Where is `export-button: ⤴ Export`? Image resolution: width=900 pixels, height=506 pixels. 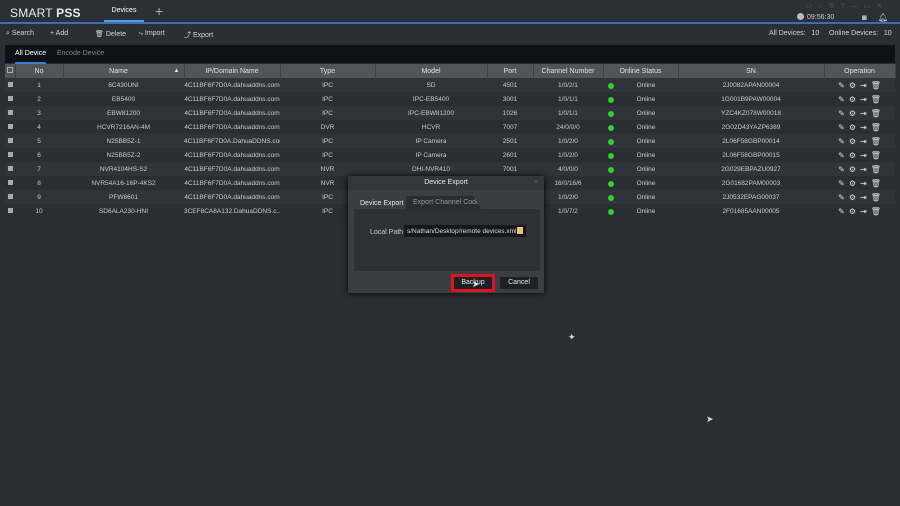
export-button: ⤴ Export is located at coordinates (198, 35).